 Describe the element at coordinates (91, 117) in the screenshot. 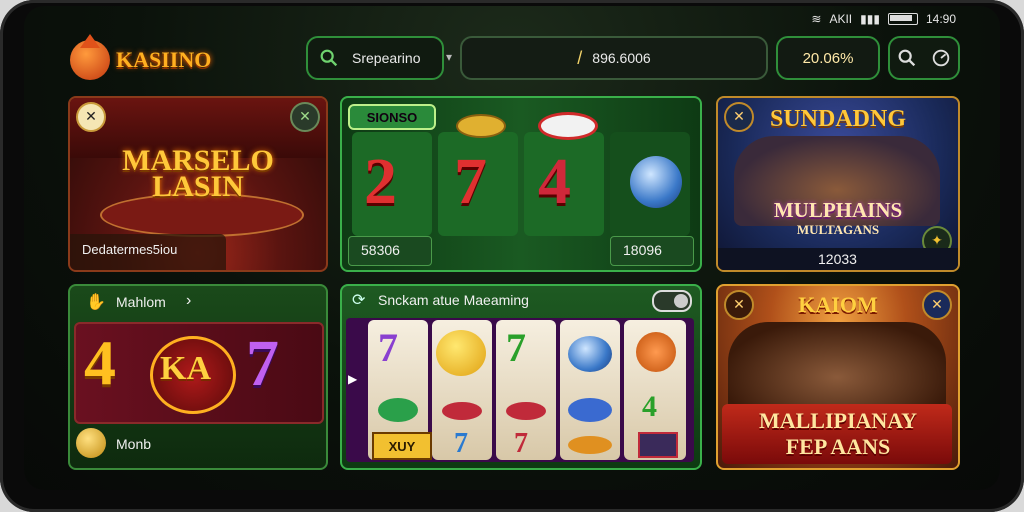

I see `tools-icon: ✕` at that location.